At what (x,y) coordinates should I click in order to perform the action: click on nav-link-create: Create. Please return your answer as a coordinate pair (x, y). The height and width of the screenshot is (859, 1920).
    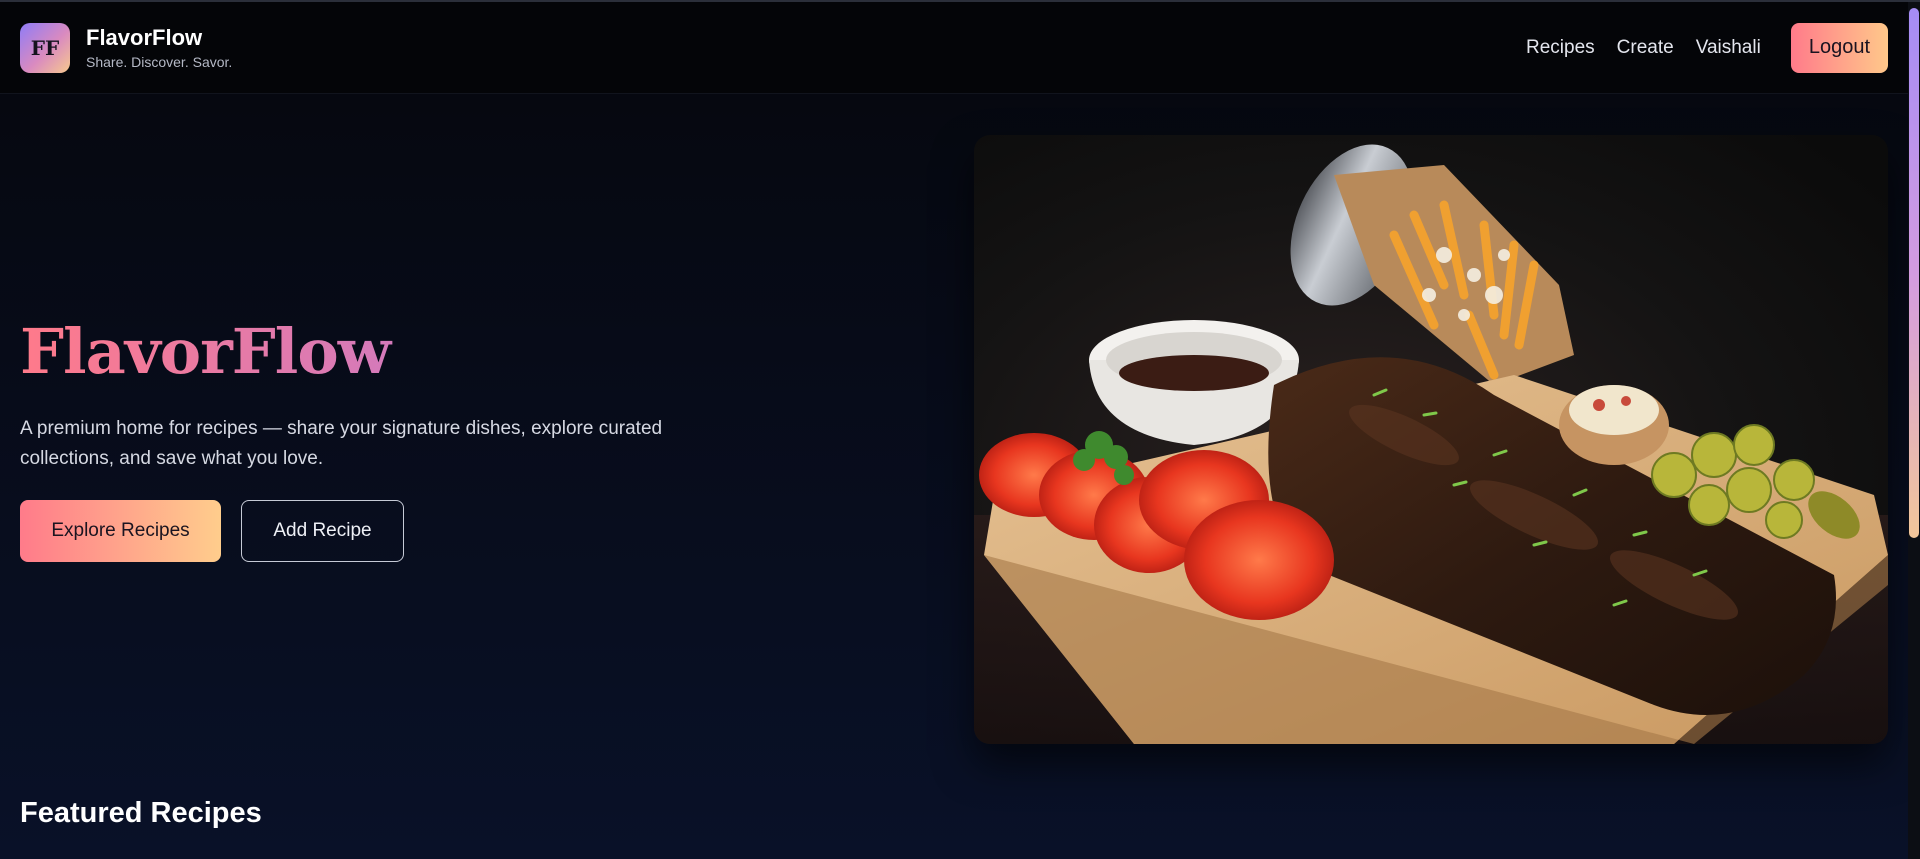
    Looking at the image, I should click on (1645, 48).